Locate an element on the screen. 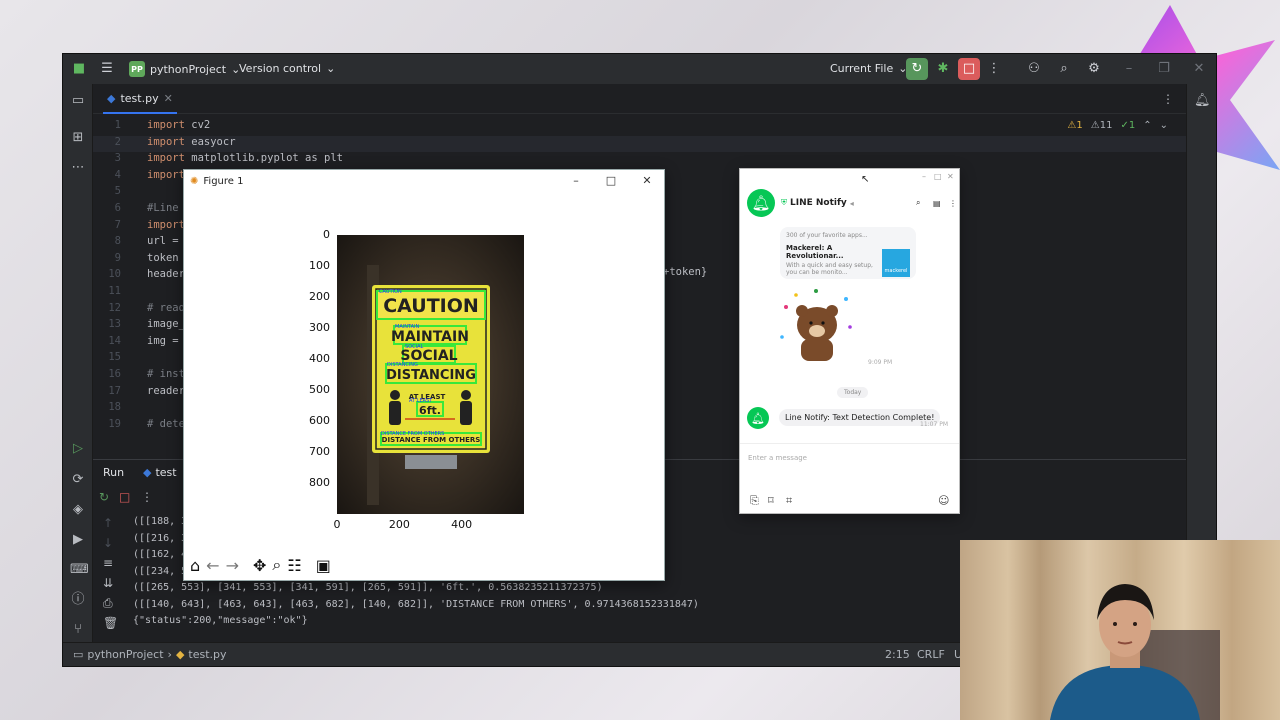 Image resolution: width=1280 pixels, height=720 pixels. x-tick-label: 200 is located at coordinates (399, 524).